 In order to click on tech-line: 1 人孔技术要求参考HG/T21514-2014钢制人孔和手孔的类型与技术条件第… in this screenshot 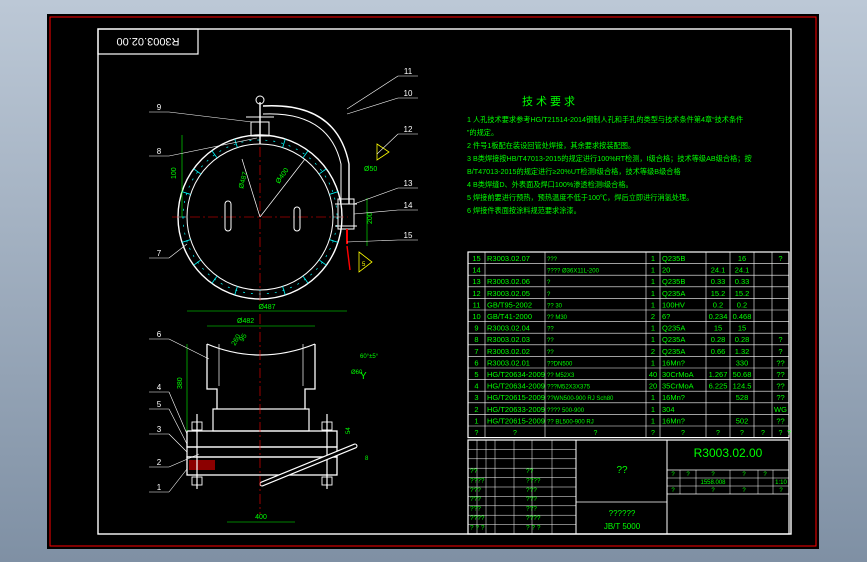, I will do `click(605, 119)`.